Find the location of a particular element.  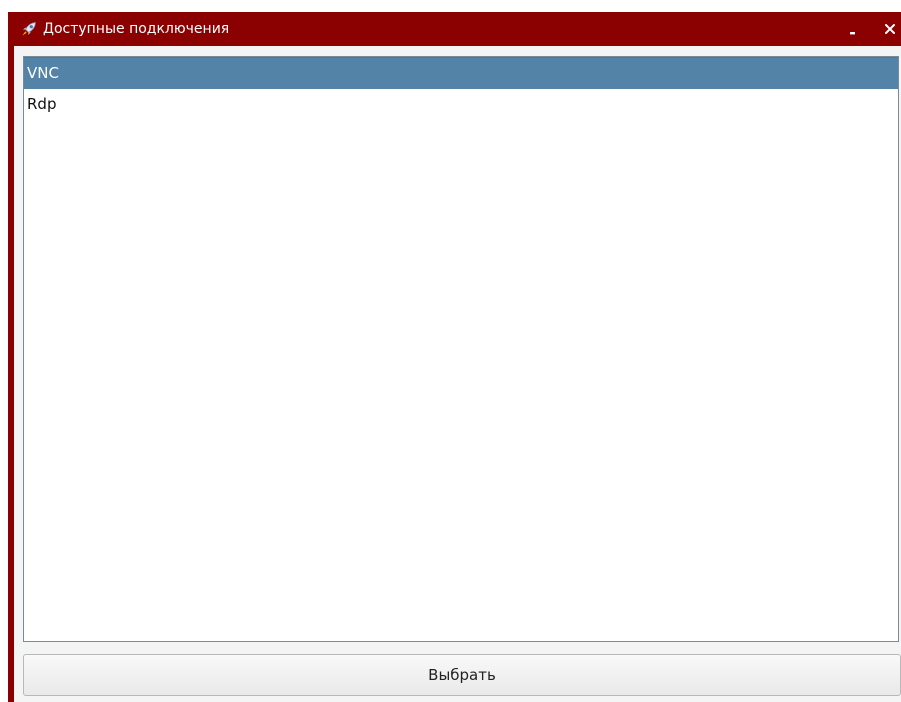

minimize-icon is located at coordinates (852, 33).